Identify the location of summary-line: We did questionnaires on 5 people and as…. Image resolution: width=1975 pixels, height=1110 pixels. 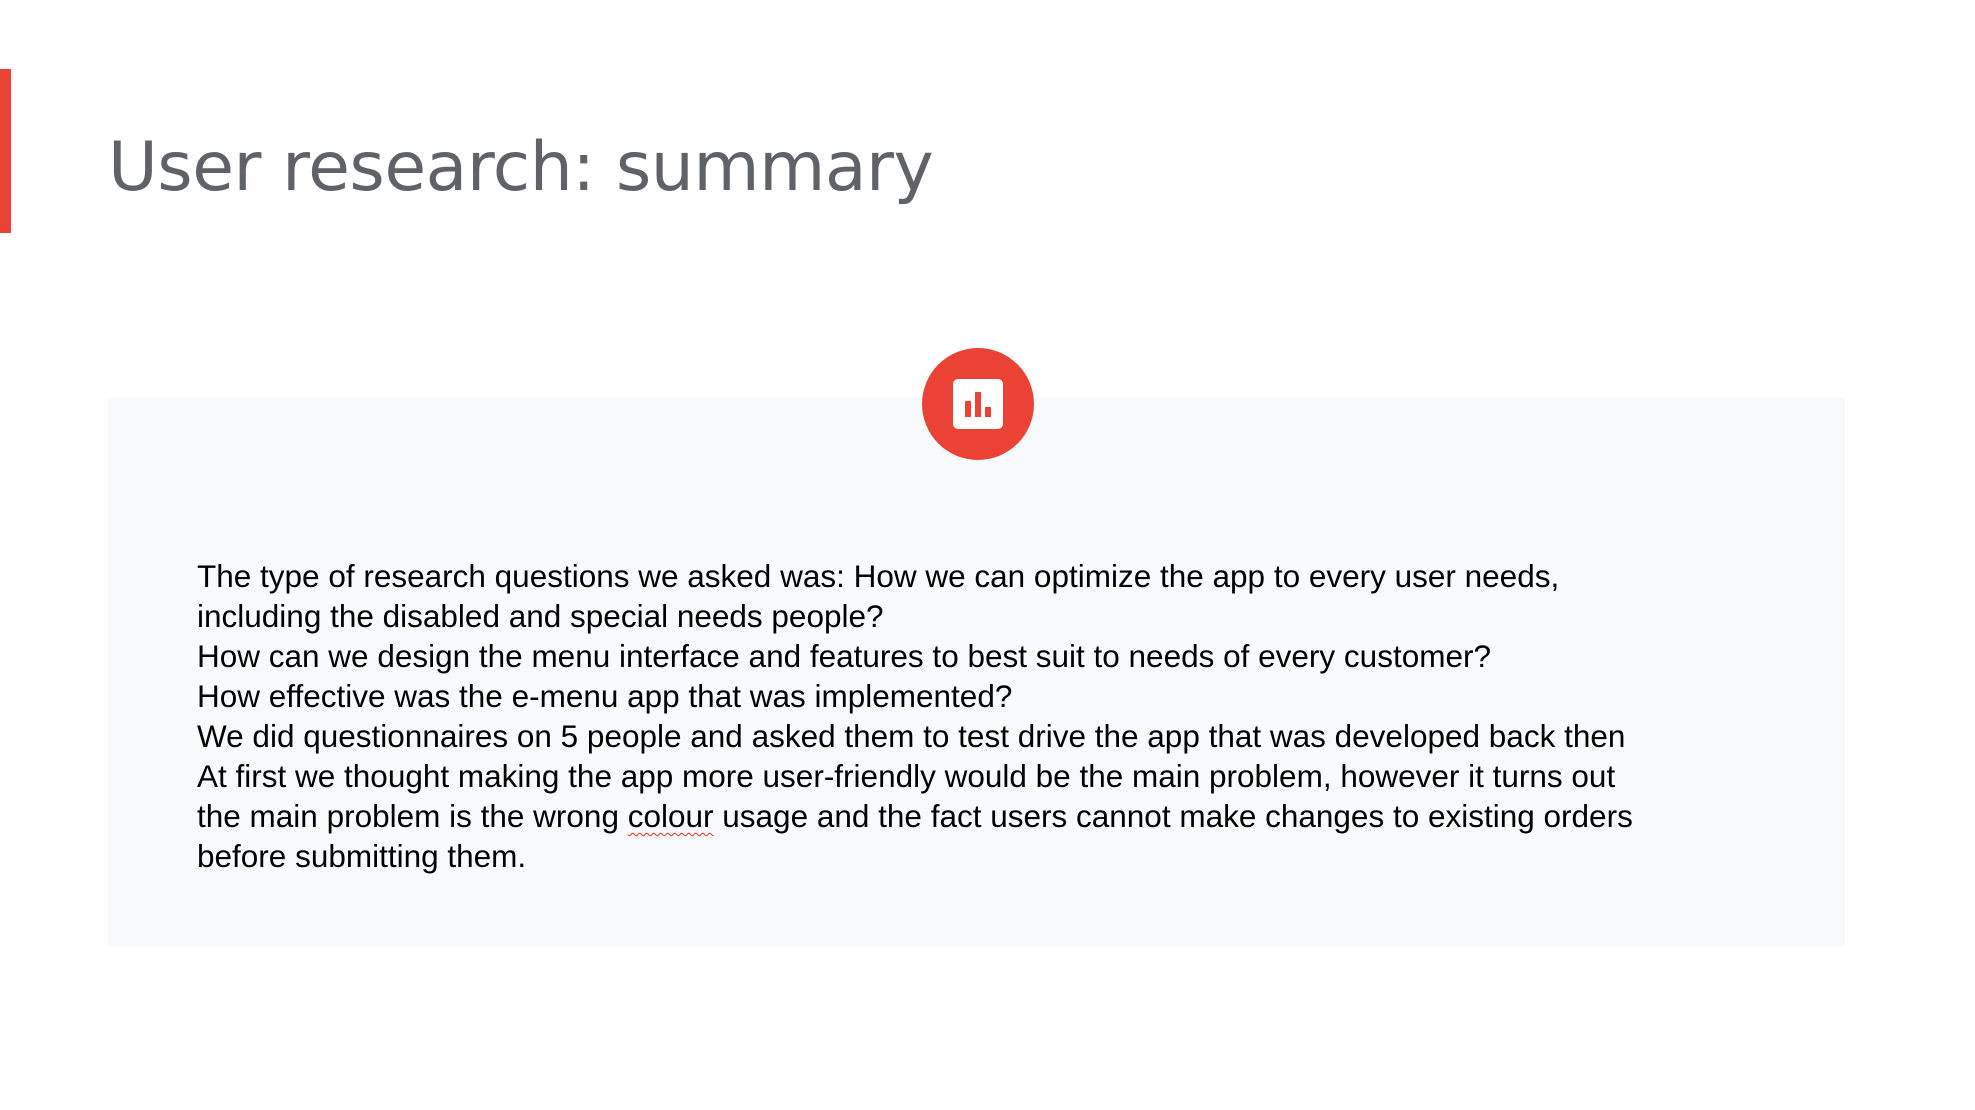
(911, 736).